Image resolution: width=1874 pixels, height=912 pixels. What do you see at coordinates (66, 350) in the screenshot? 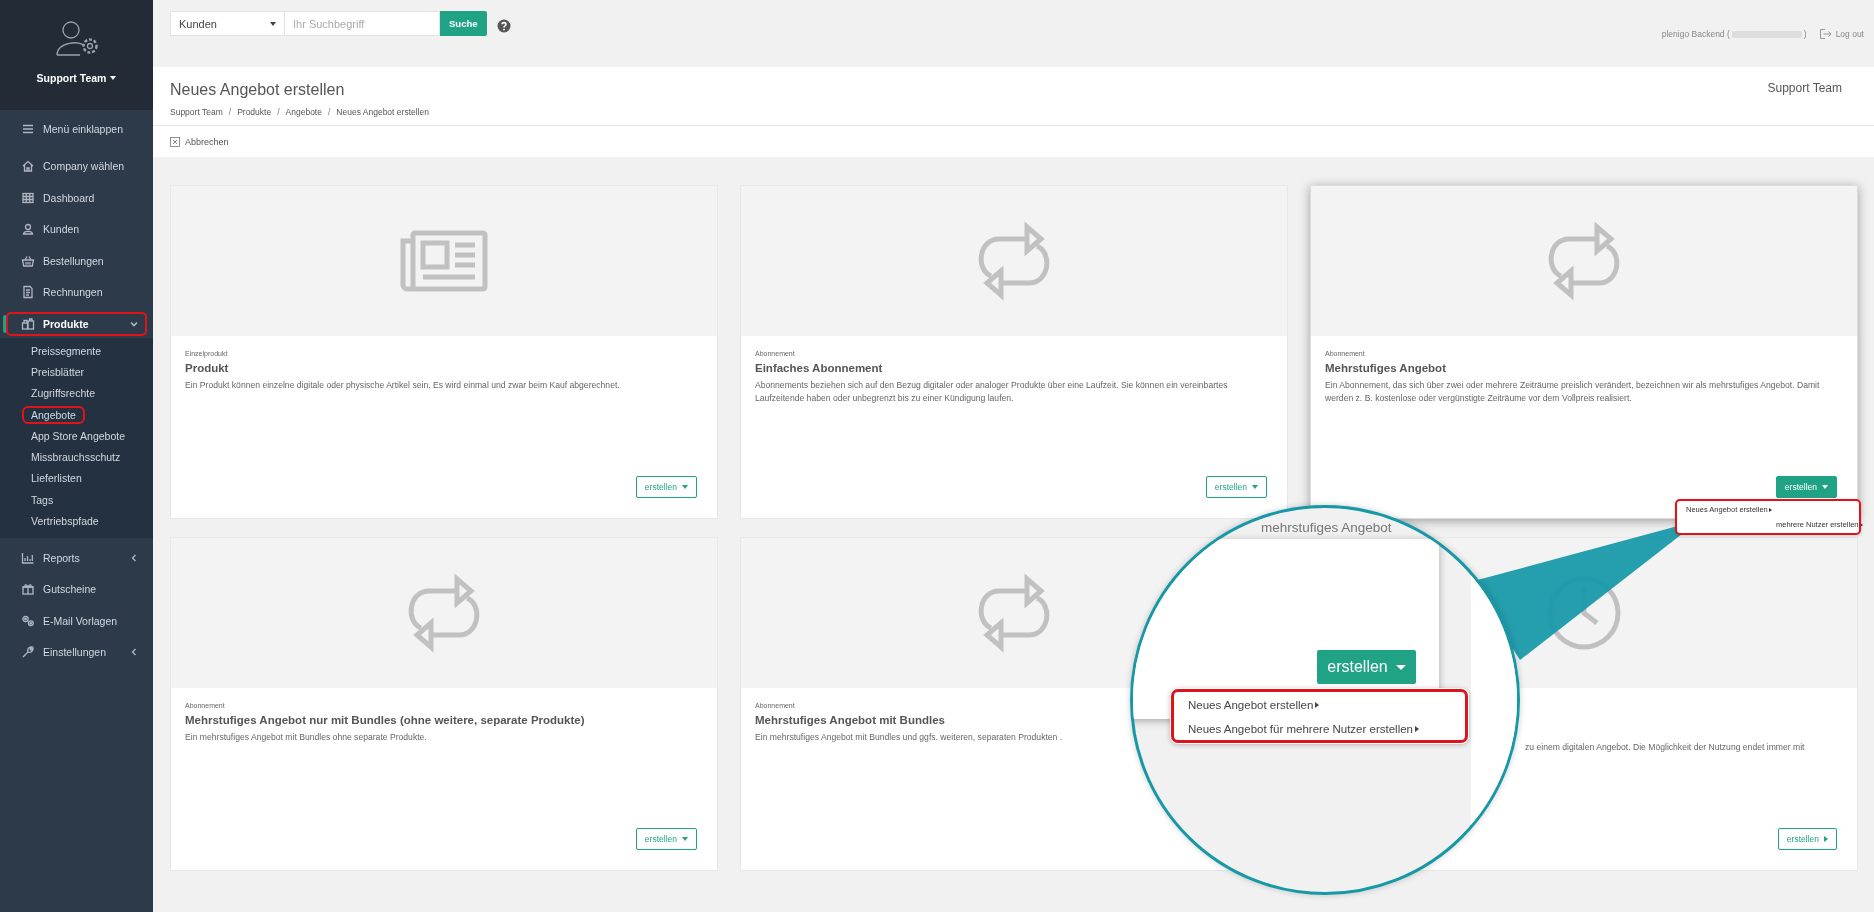
I see `submenu-item: Preissegmente` at bounding box center [66, 350].